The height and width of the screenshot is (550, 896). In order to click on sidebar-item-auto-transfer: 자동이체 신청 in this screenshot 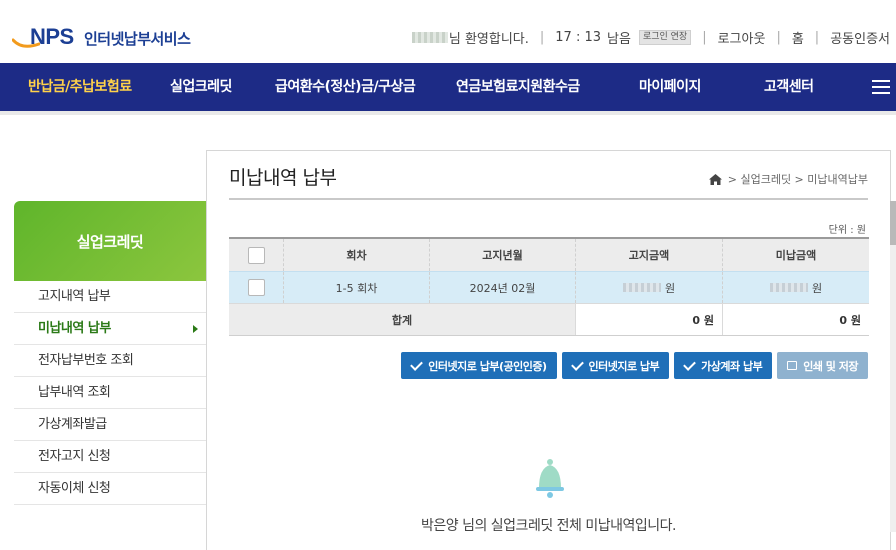, I will do `click(110, 489)`.